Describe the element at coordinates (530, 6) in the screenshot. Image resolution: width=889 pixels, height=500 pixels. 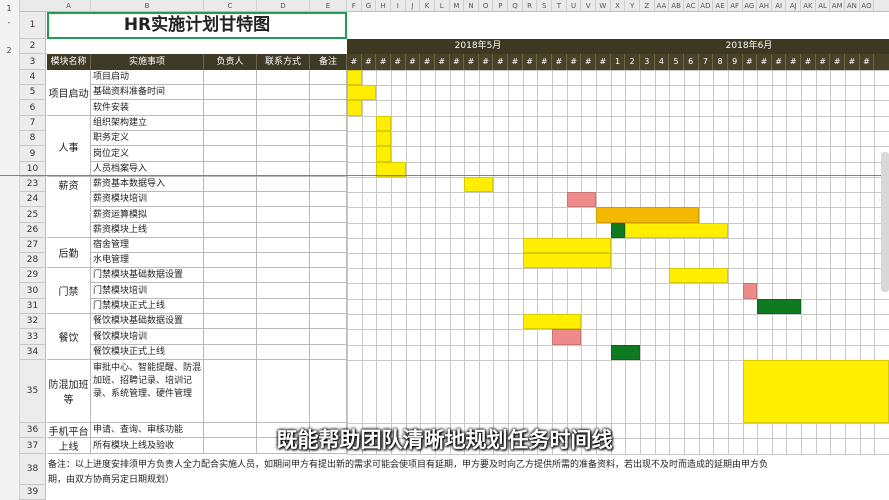
I see `column-header-R: R` at that location.